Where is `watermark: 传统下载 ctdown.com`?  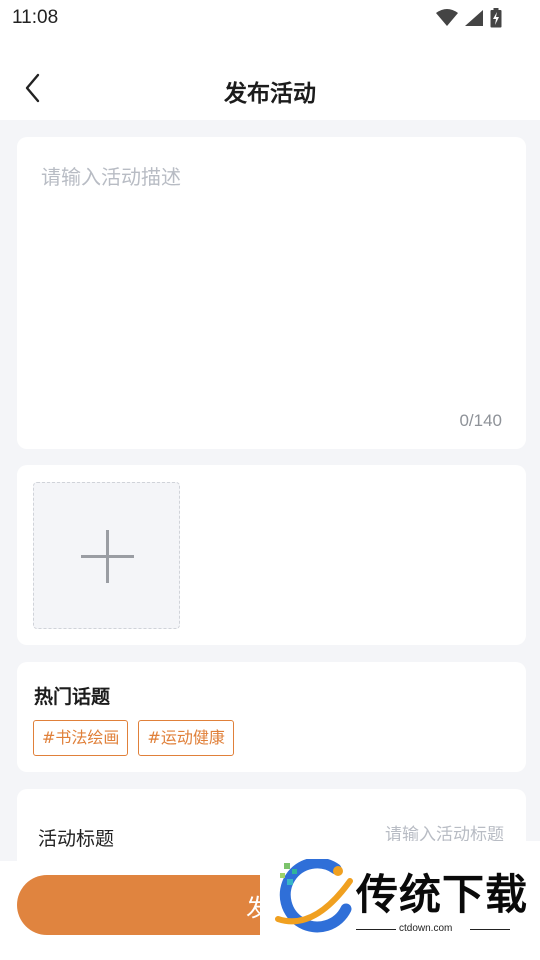 watermark: 传统下载 ctdown.com is located at coordinates (400, 889).